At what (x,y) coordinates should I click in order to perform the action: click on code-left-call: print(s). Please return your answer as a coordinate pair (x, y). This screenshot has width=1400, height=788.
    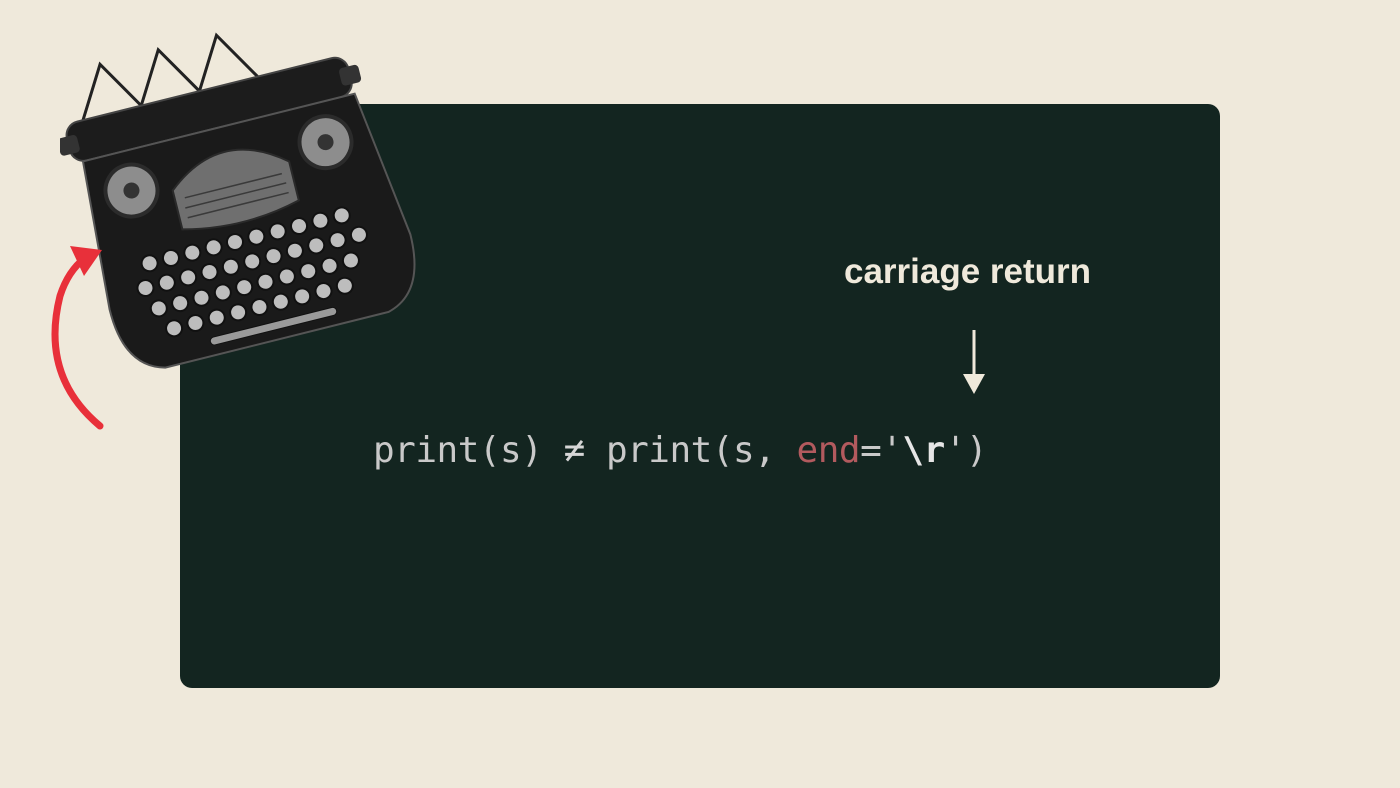
    Looking at the image, I should click on (458, 450).